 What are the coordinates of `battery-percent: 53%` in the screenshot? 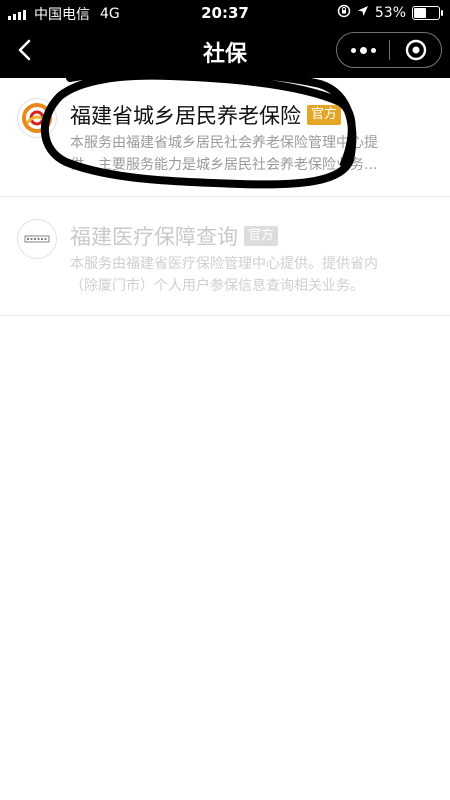 It's located at (390, 13).